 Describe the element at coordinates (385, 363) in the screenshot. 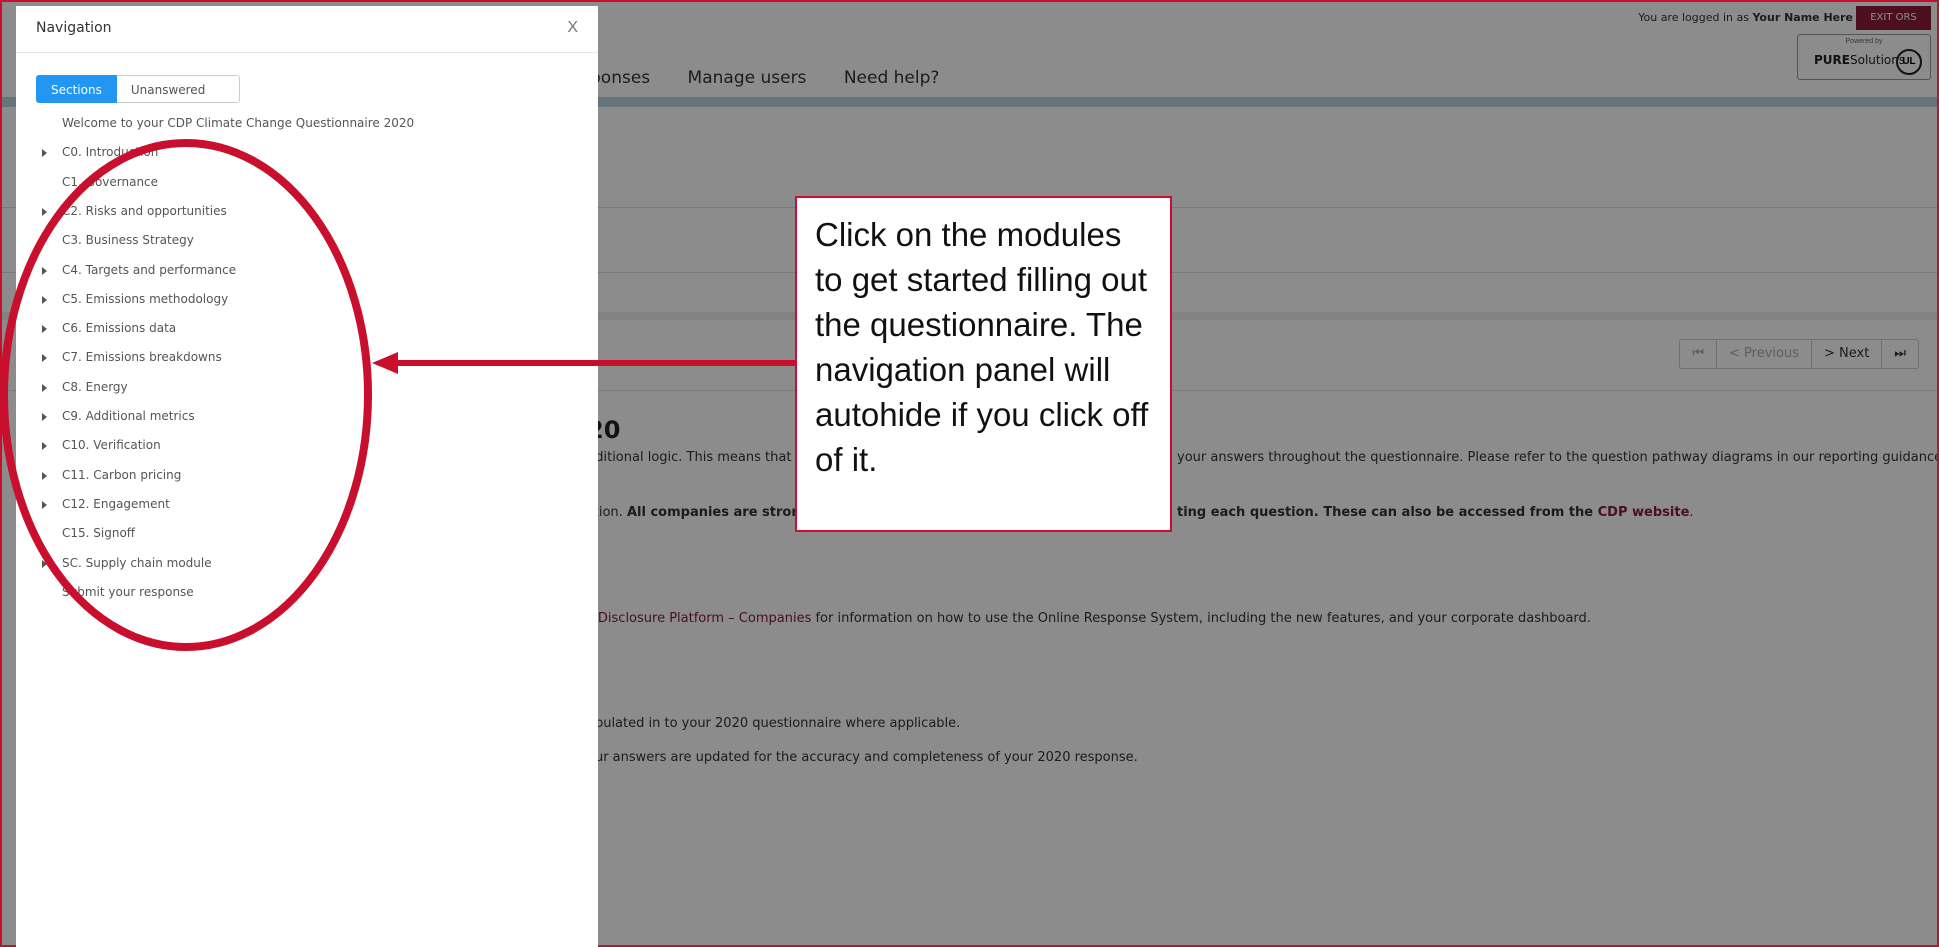

I see `annotation-arrow-head` at that location.